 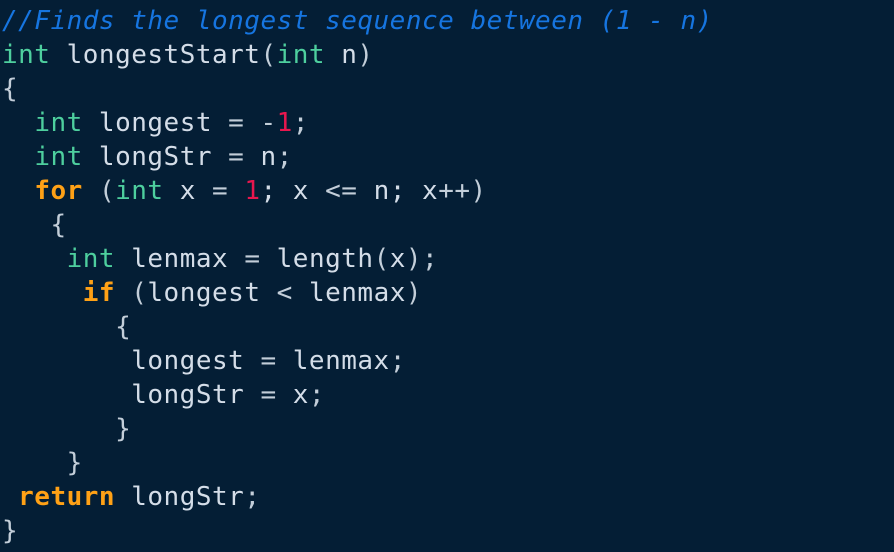 What do you see at coordinates (155, 55) in the screenshot?
I see `code-token-plain: longestStart` at bounding box center [155, 55].